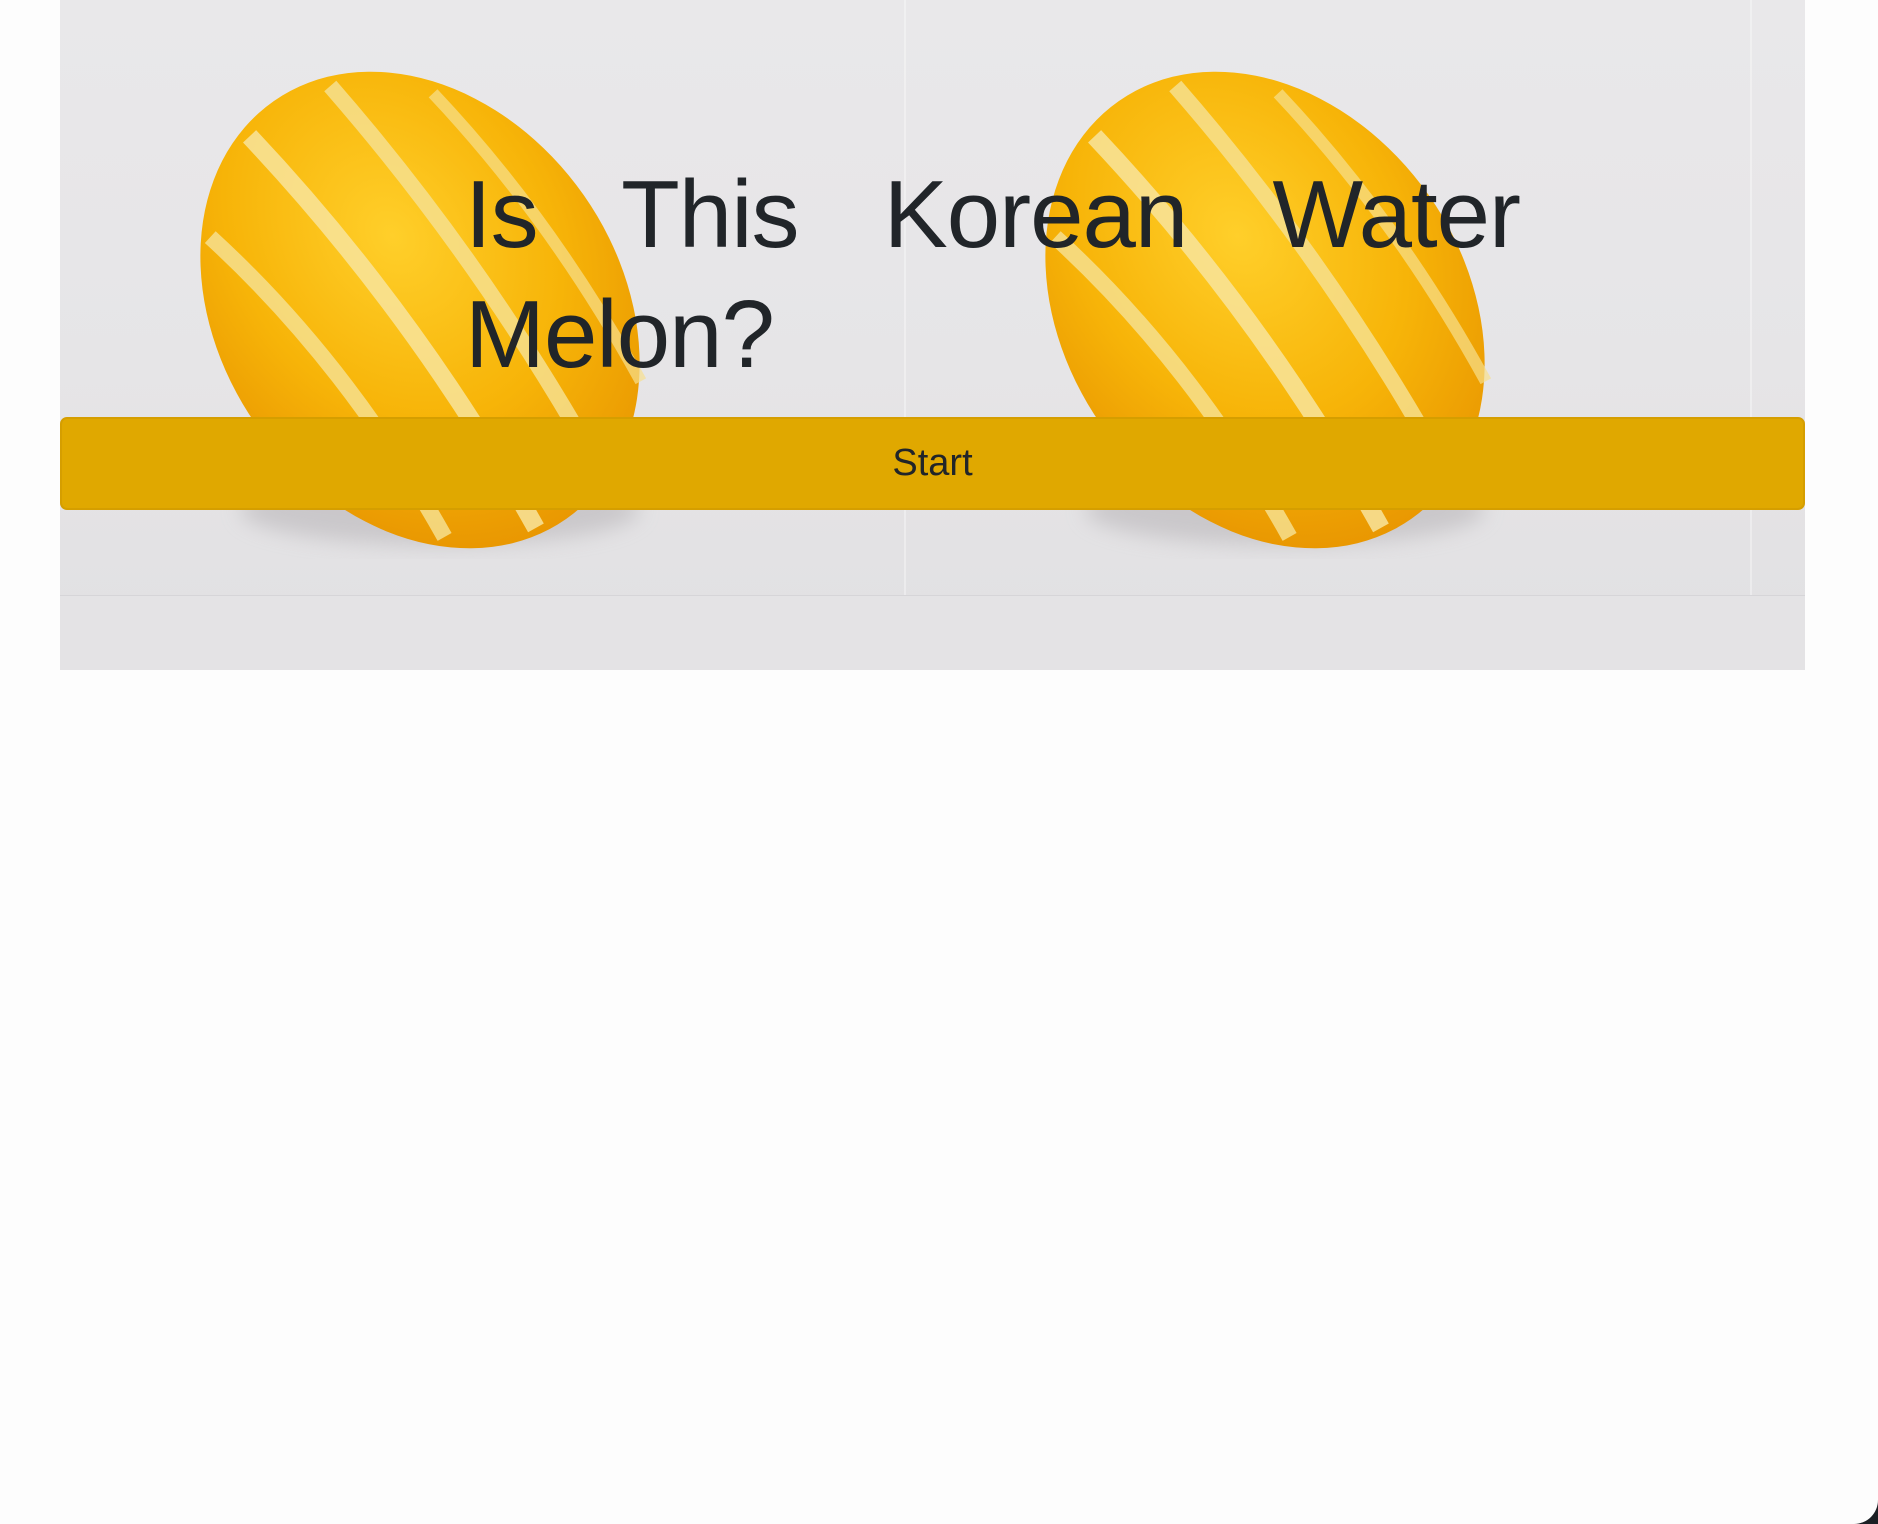  I want to click on hero-lower-band, so click(932, 633).